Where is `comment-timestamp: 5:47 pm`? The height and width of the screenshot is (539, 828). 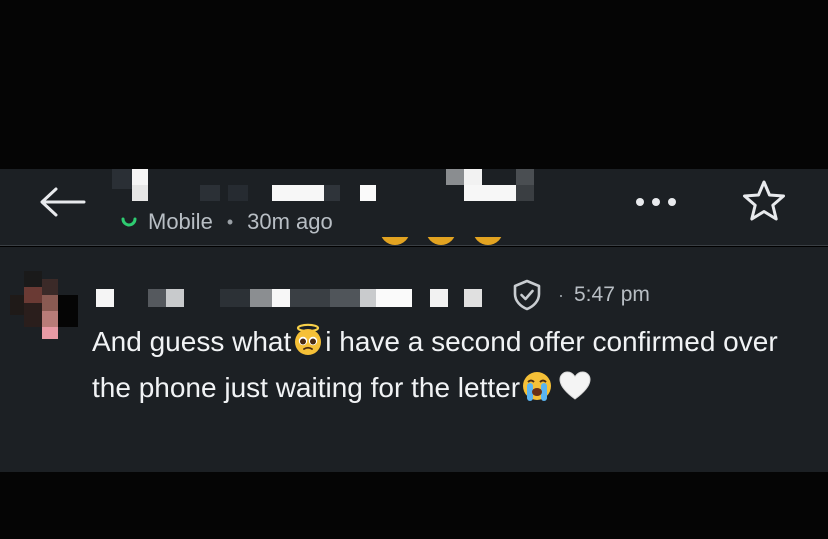 comment-timestamp: 5:47 pm is located at coordinates (612, 294).